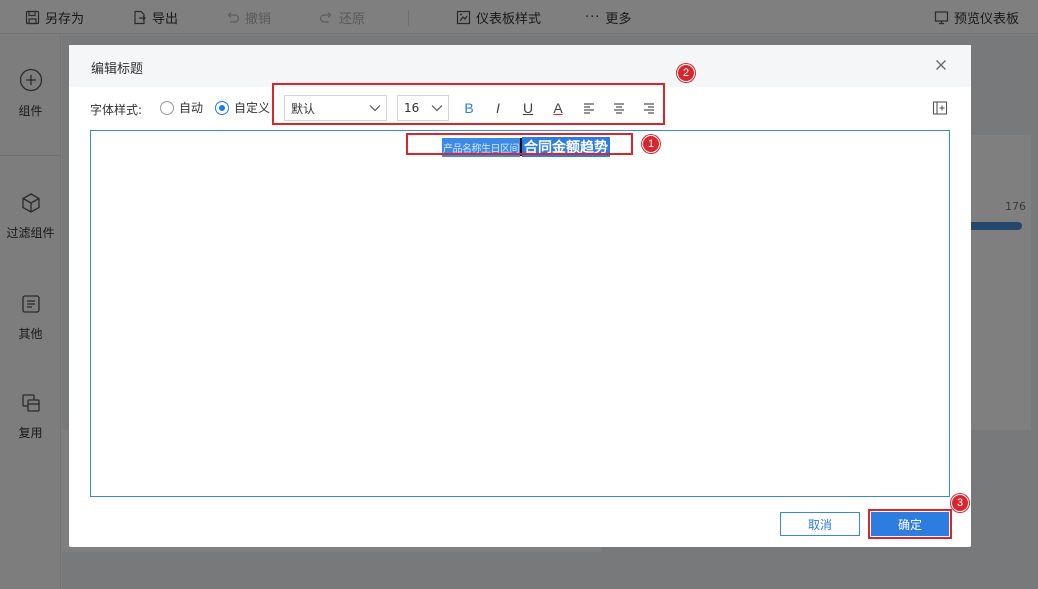 This screenshot has width=1038, height=589. What do you see at coordinates (191, 108) in the screenshot?
I see `radio-auto-label: 自动` at bounding box center [191, 108].